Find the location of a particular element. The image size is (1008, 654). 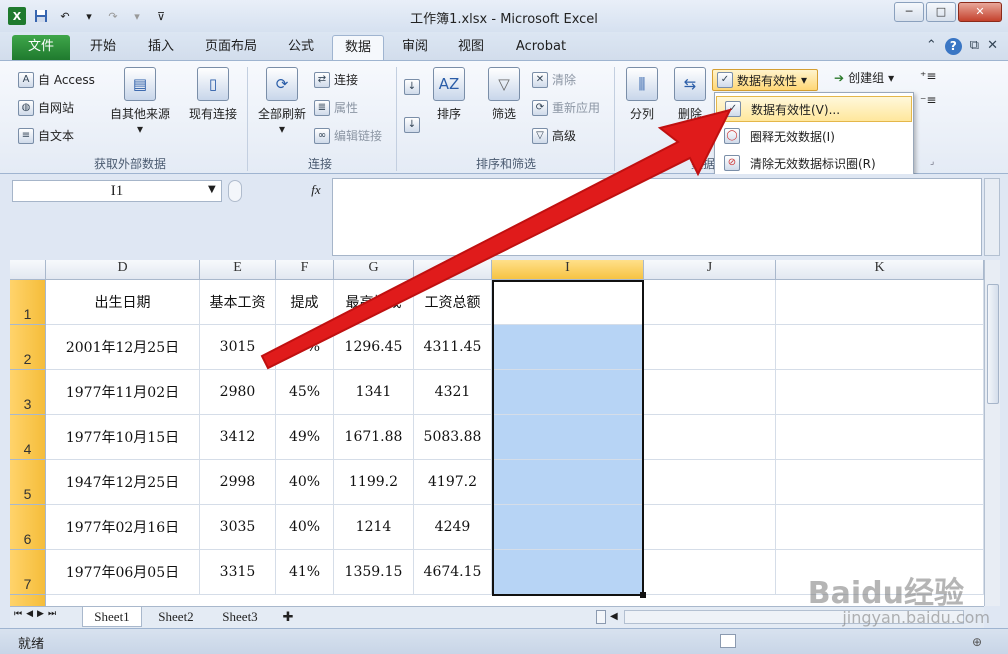

insert-sheet-icon: ✚ is located at coordinates (288, 617).